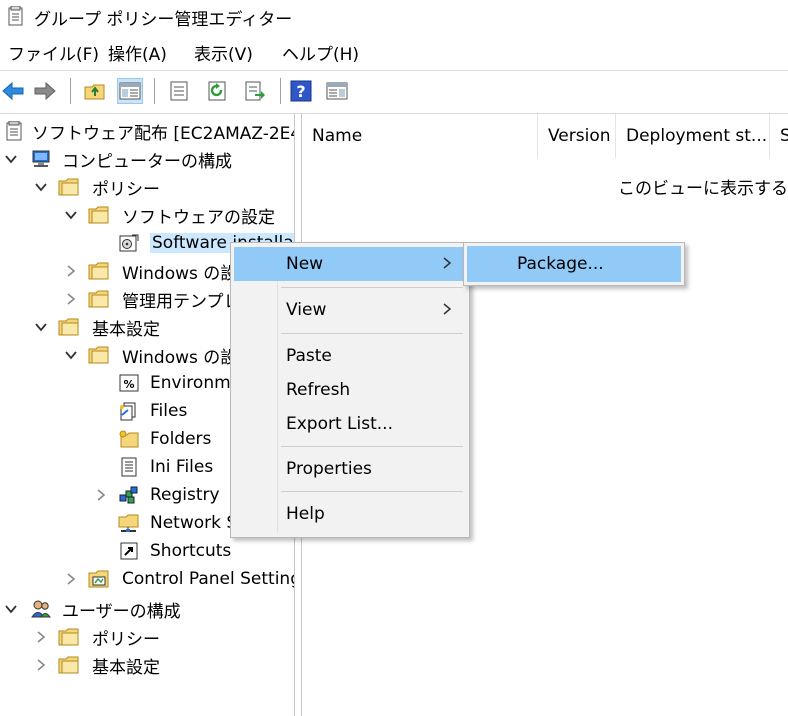 The height and width of the screenshot is (716, 788). Describe the element at coordinates (309, 356) in the screenshot. I see `menu-item-label: Paste` at that location.